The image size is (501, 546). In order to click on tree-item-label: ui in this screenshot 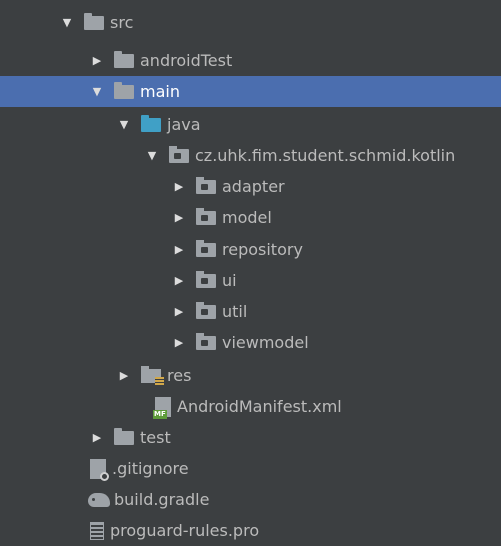, I will do `click(229, 280)`.